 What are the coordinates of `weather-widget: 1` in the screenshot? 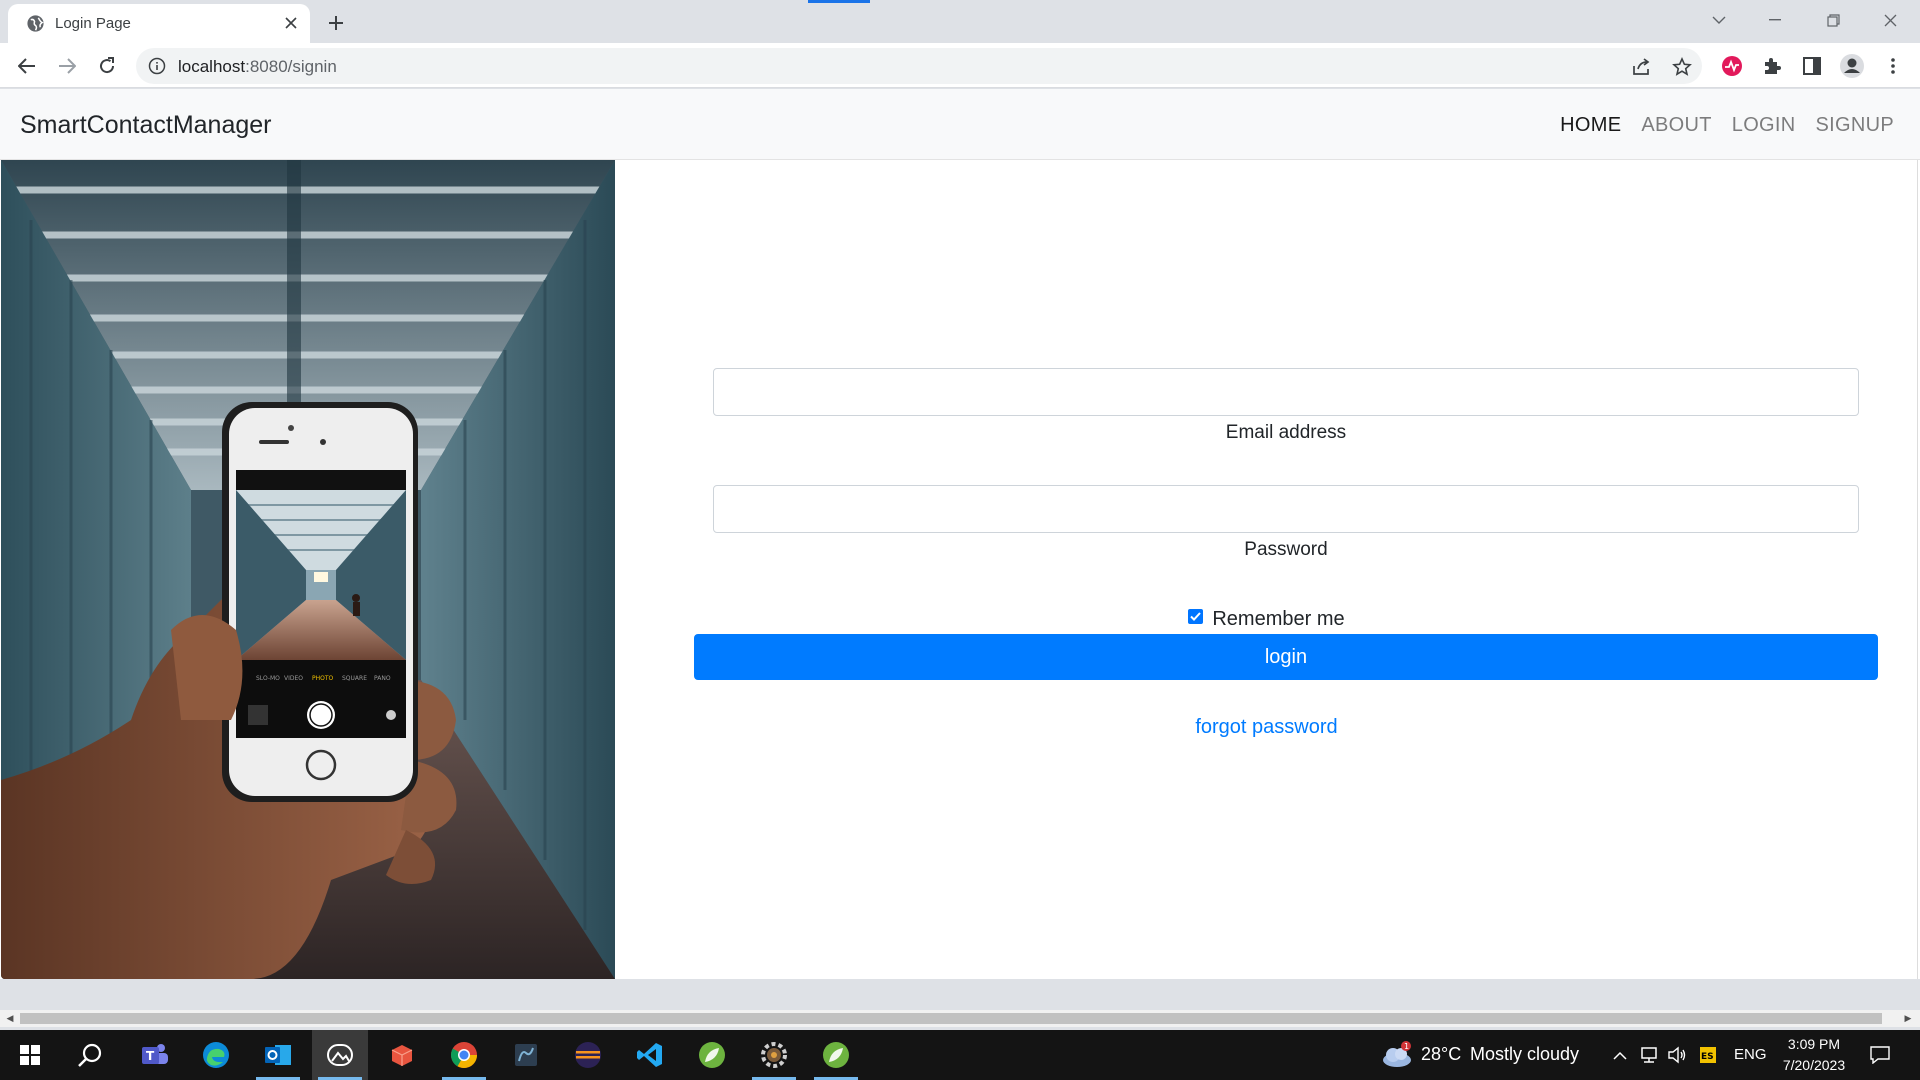 It's located at (1397, 1055).